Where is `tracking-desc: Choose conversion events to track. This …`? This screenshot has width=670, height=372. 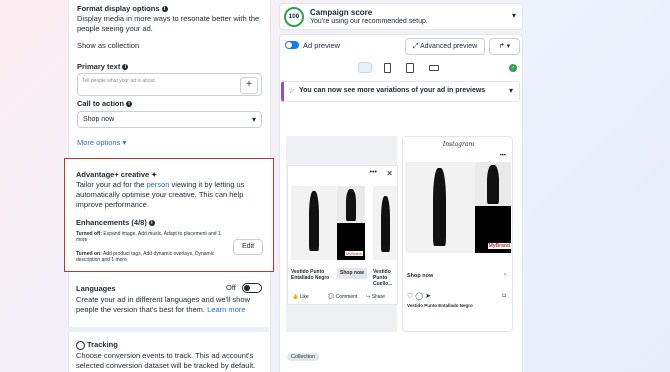
tracking-desc: Choose conversion events to track. This … is located at coordinates (166, 360).